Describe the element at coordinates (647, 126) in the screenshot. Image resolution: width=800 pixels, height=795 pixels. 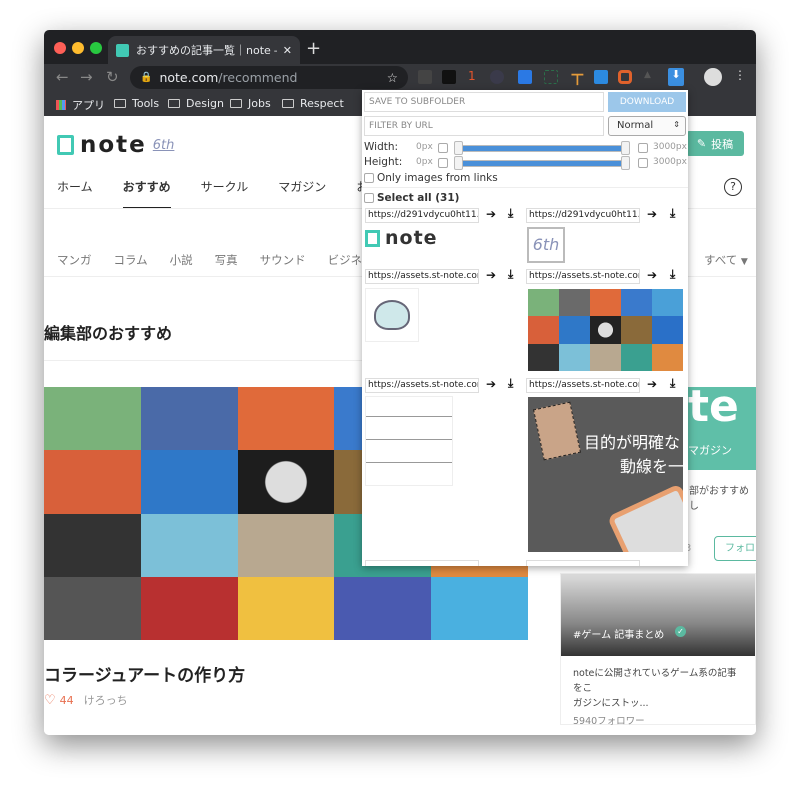
I see `filter-mode-select: Normal ⇕` at that location.